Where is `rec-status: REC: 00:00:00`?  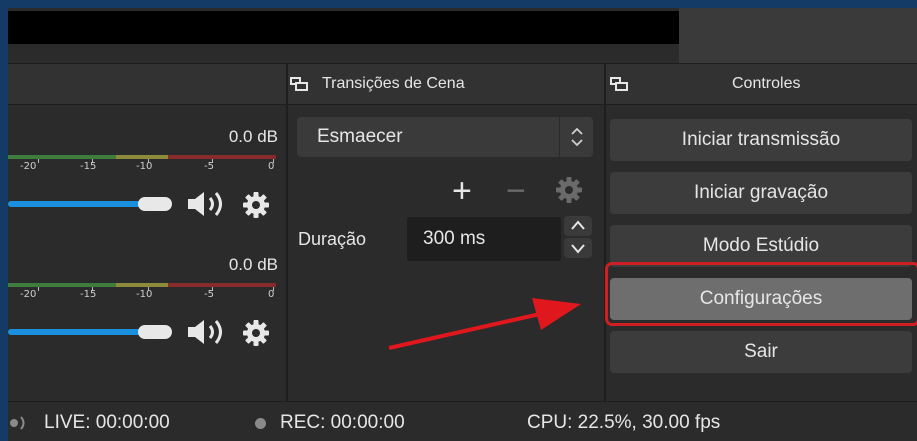 rec-status: REC: 00:00:00 is located at coordinates (342, 422).